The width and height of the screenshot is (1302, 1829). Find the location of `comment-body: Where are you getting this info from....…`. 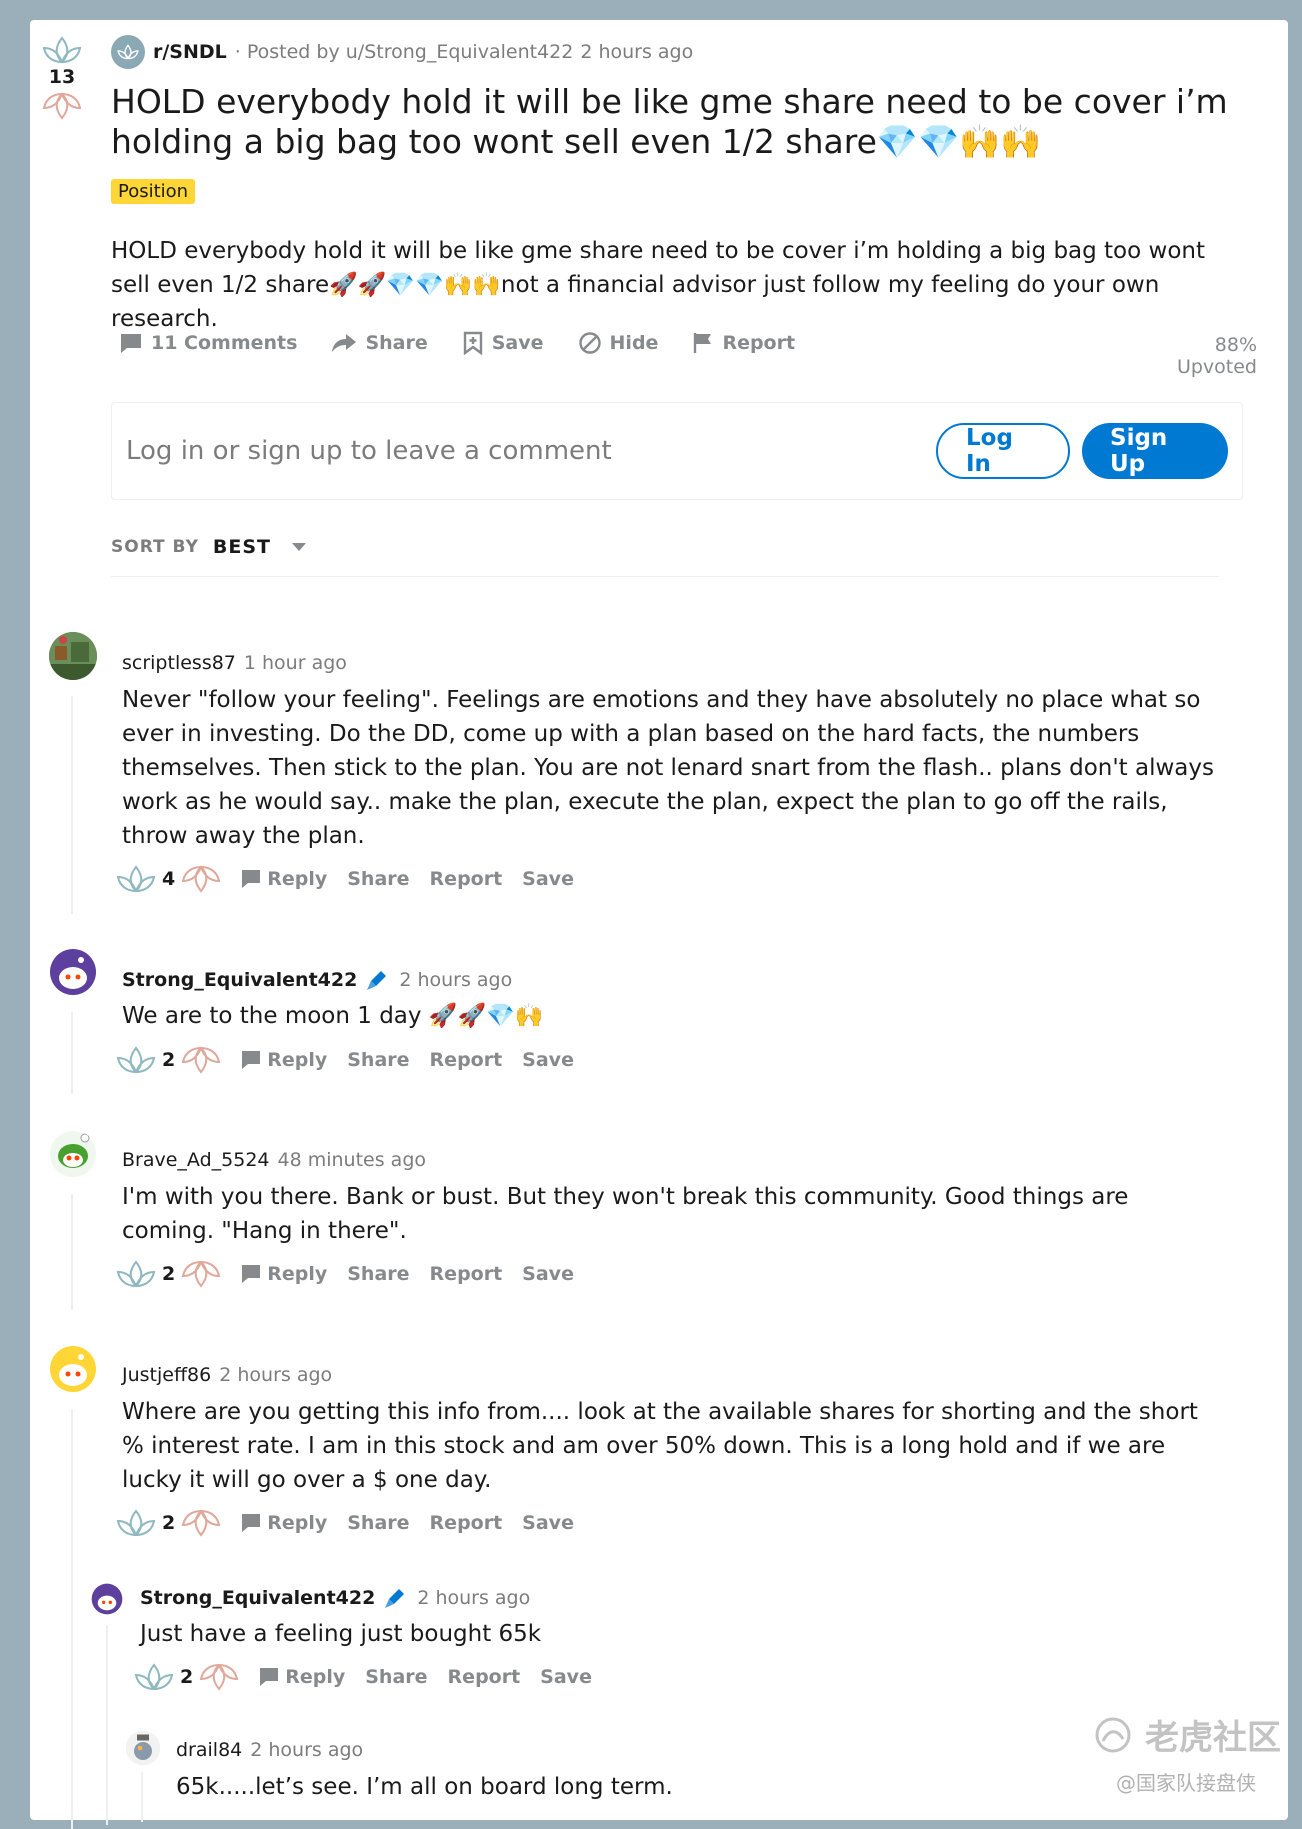

comment-body: Where are you getting this info from....… is located at coordinates (660, 1446).